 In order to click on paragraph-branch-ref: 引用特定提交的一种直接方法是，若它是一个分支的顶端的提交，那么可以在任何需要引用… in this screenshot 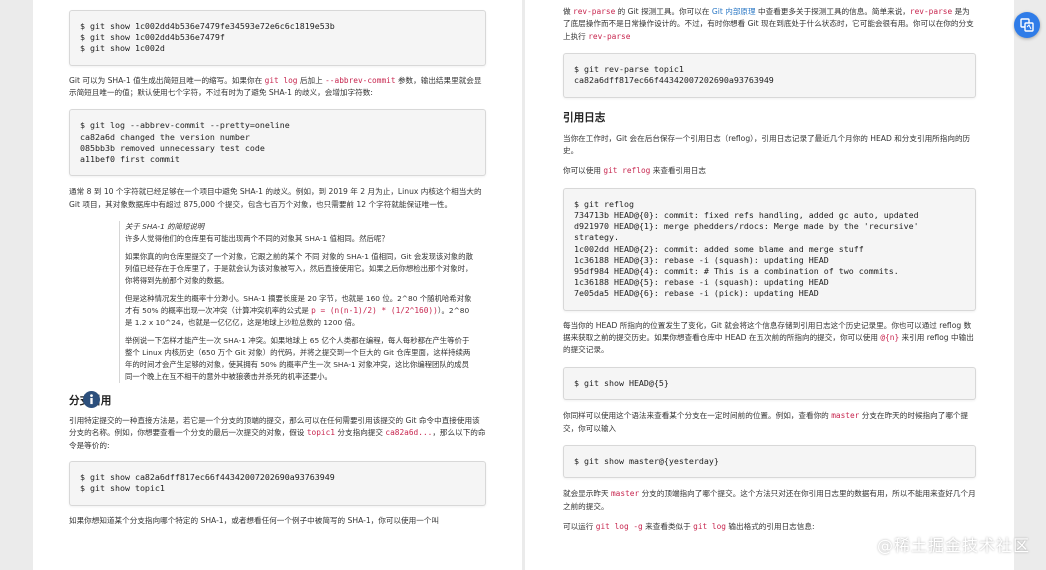, I will do `click(277, 433)`.